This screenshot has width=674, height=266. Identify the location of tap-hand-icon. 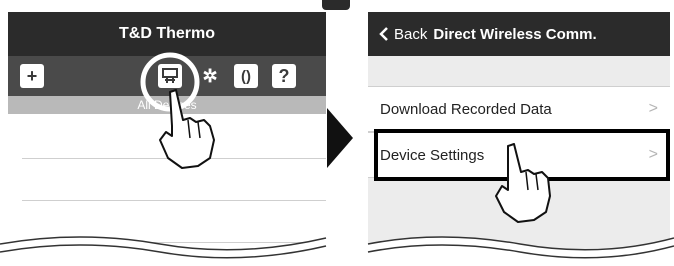
(523, 183).